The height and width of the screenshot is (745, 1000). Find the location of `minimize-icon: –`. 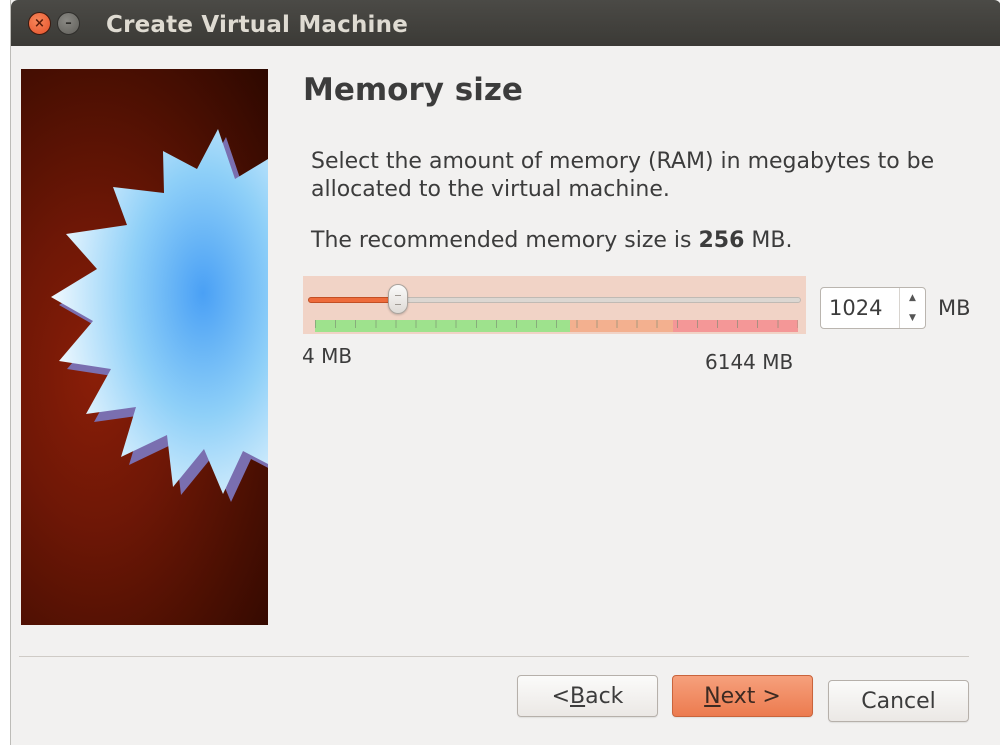

minimize-icon: – is located at coordinates (68, 23).